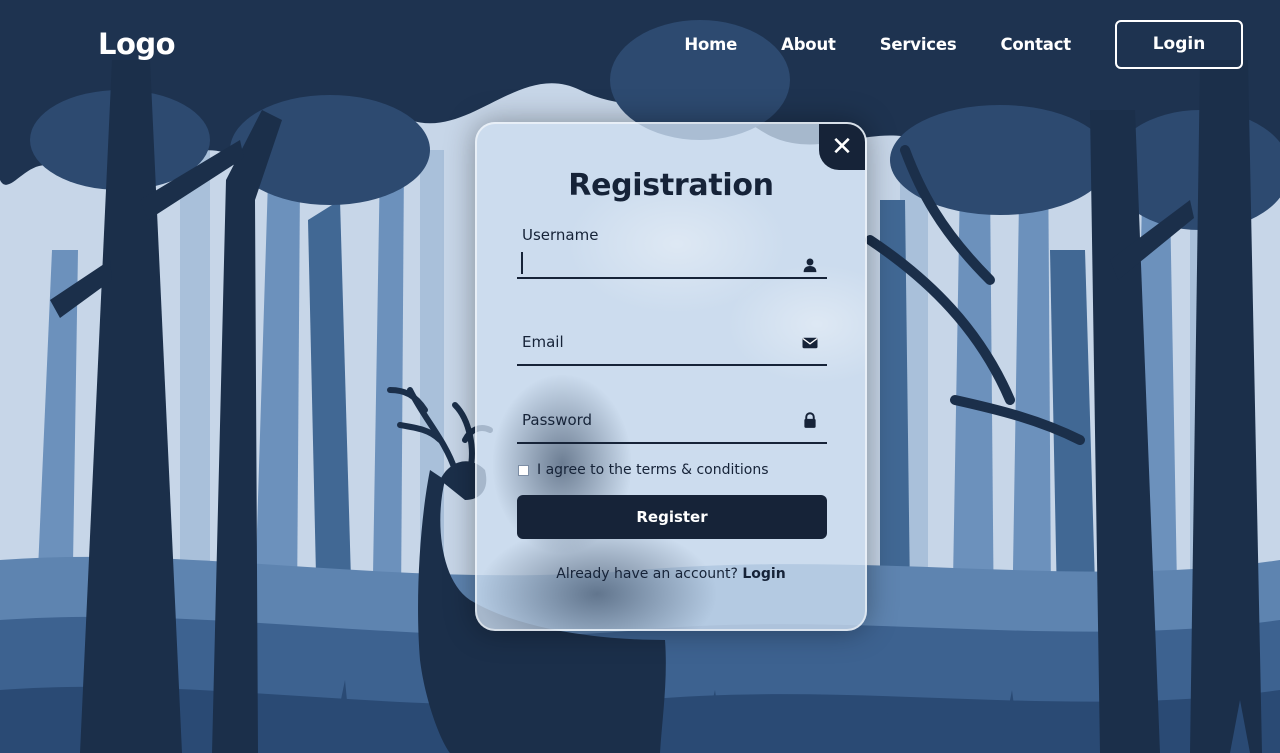  Describe the element at coordinates (810, 420) in the screenshot. I see `lock-icon` at that location.